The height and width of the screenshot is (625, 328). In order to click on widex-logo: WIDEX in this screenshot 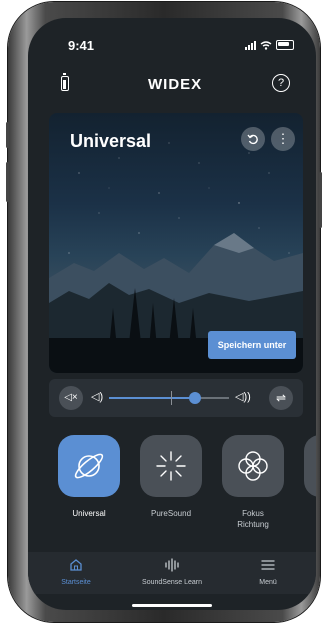, I will do `click(175, 84)`.